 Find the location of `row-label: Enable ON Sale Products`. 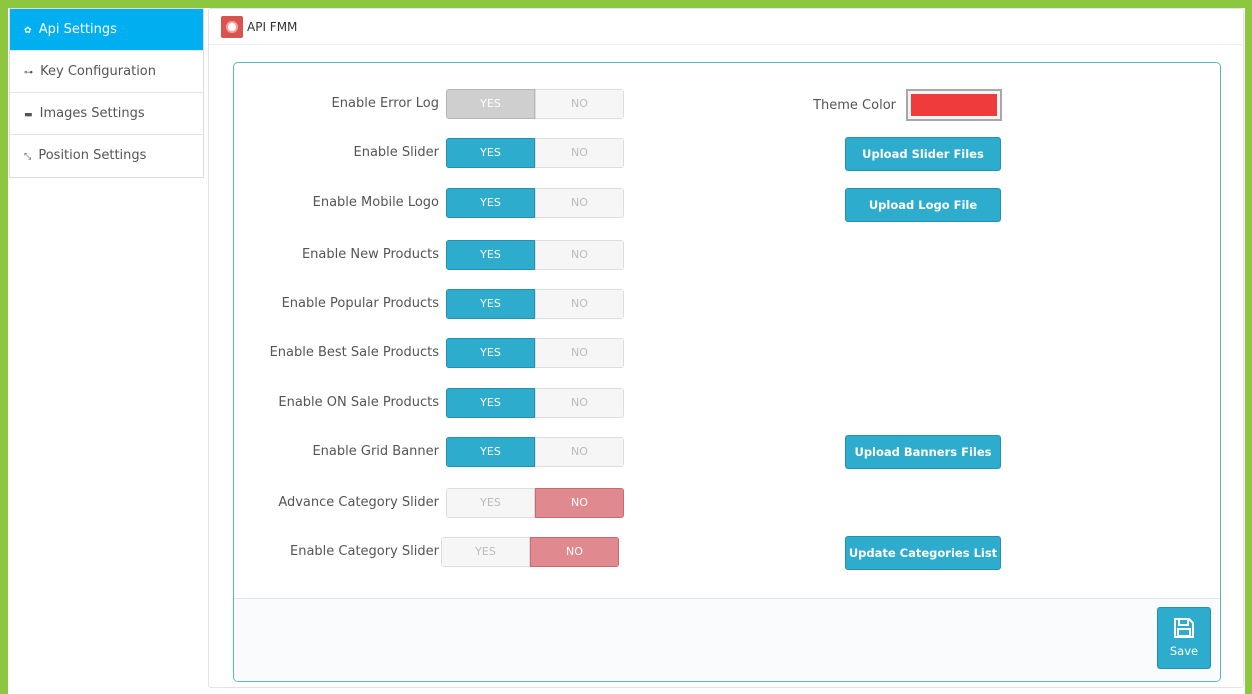

row-label: Enable ON Sale Products is located at coordinates (358, 402).